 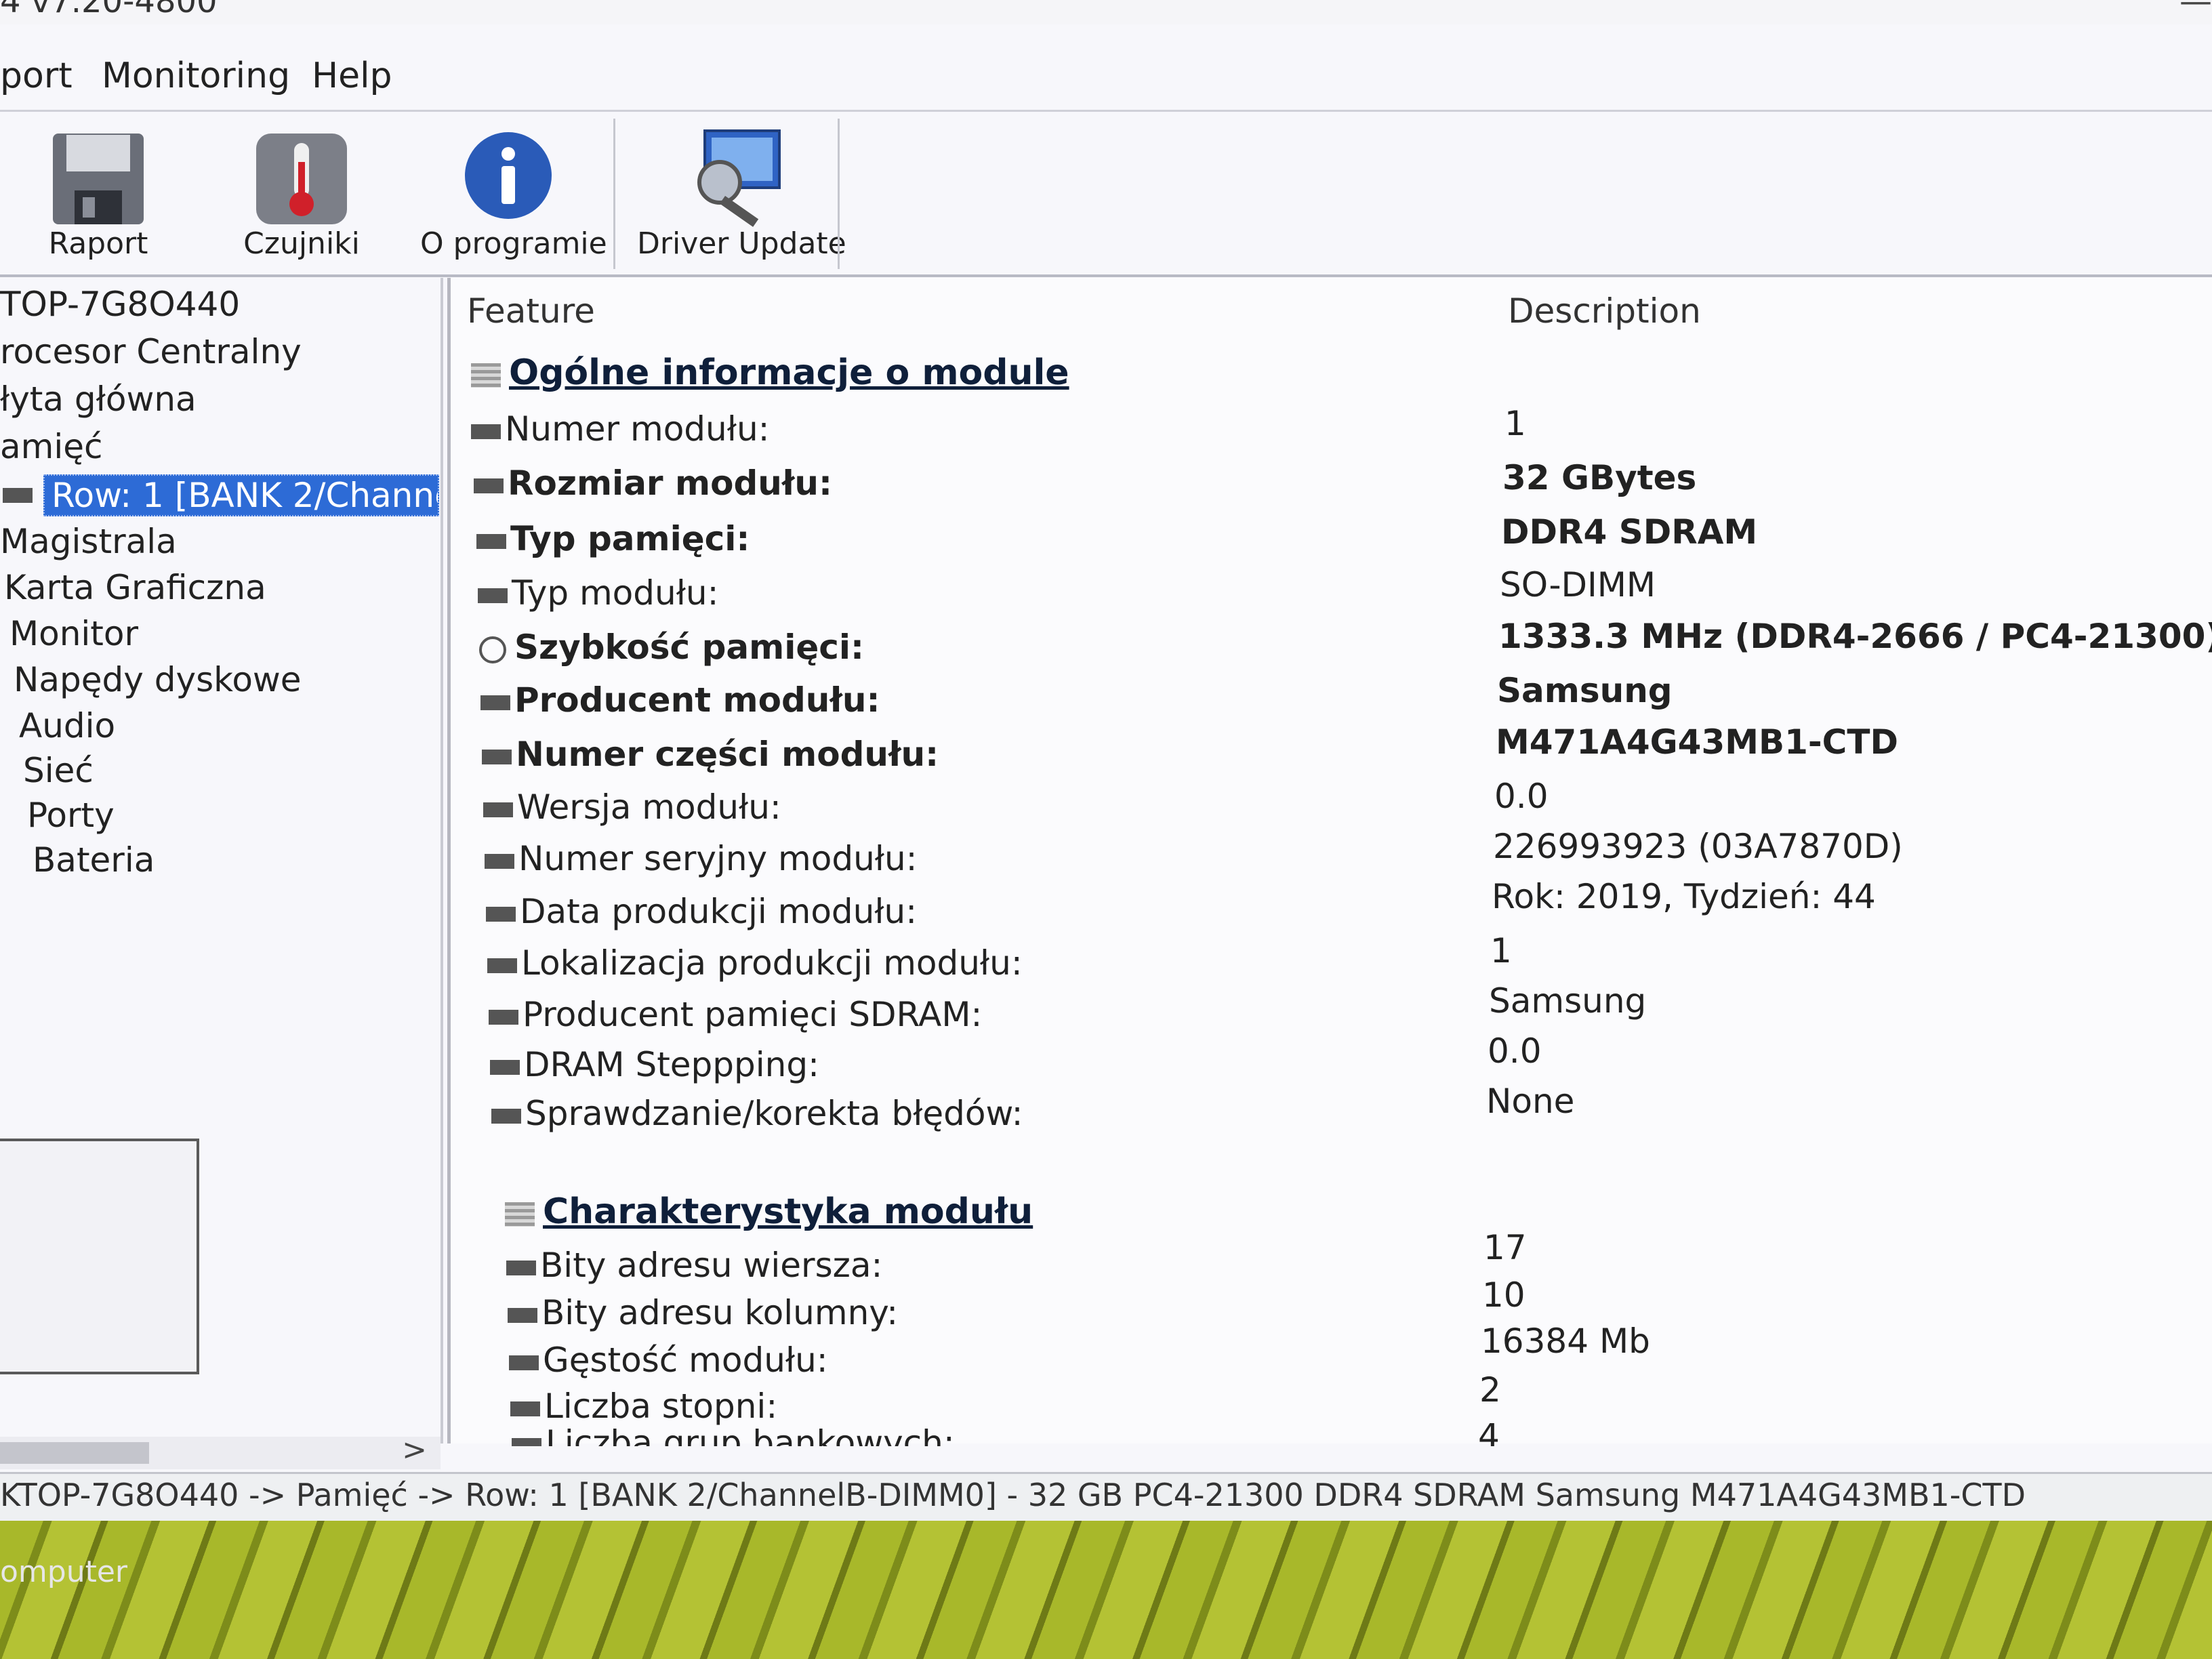 What do you see at coordinates (98, 399) in the screenshot?
I see `tree-item-motherboard: łyta główna` at bounding box center [98, 399].